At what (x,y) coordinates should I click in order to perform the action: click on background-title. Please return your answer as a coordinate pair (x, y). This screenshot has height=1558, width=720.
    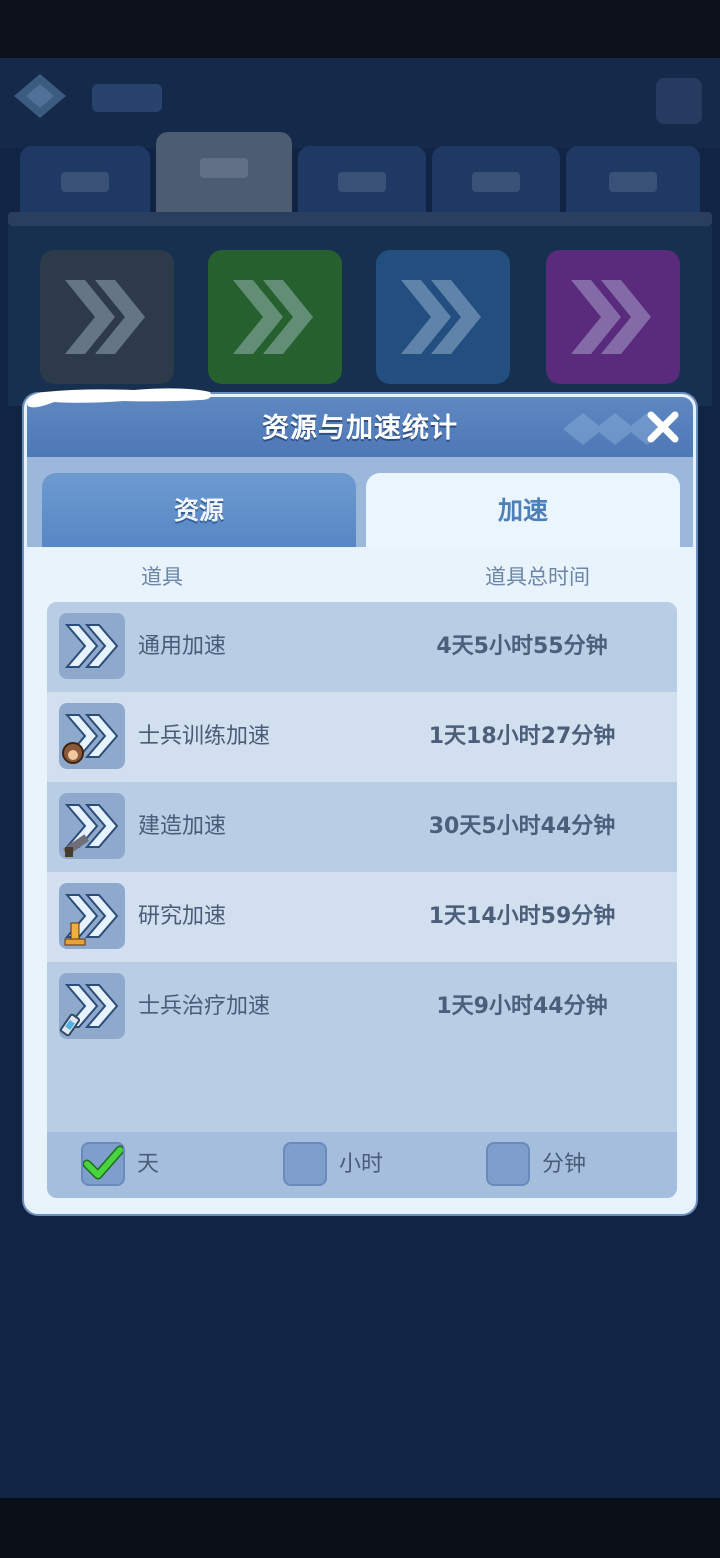
    Looking at the image, I should click on (127, 98).